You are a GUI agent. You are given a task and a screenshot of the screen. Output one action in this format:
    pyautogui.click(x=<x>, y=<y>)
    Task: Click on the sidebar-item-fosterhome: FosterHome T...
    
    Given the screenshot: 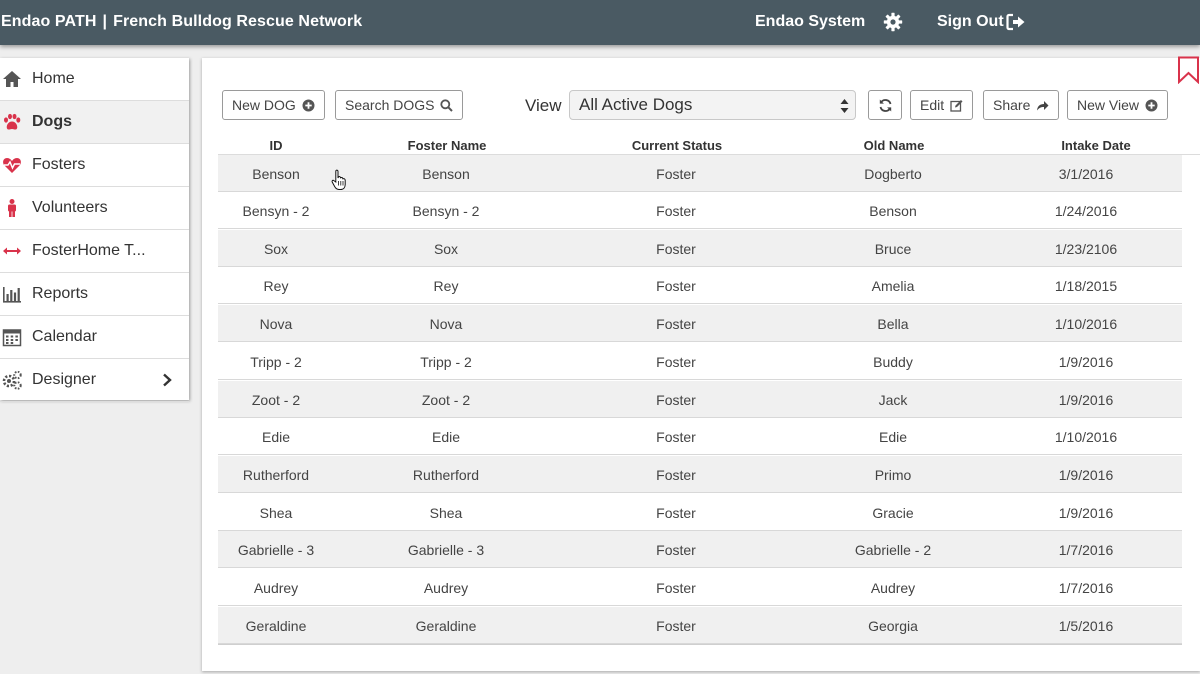 What is the action you would take?
    pyautogui.click(x=94, y=251)
    